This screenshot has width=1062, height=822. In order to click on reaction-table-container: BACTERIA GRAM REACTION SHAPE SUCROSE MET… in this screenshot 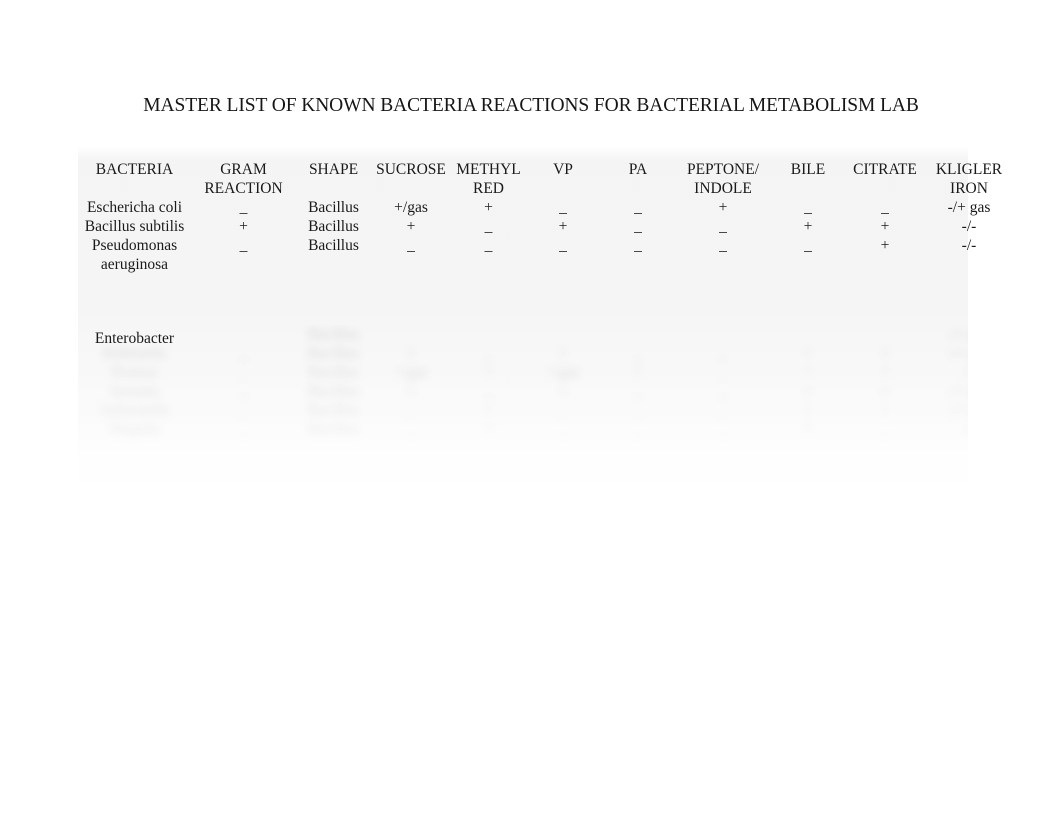, I will do `click(540, 217)`.